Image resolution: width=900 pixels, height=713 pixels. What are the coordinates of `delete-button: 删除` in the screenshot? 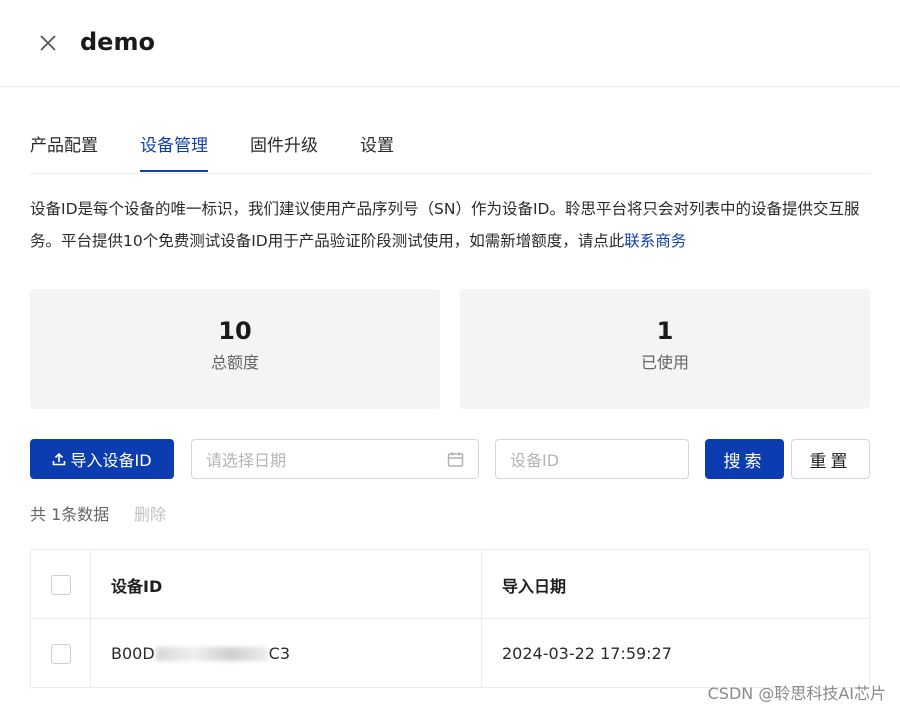 It's located at (150, 515).